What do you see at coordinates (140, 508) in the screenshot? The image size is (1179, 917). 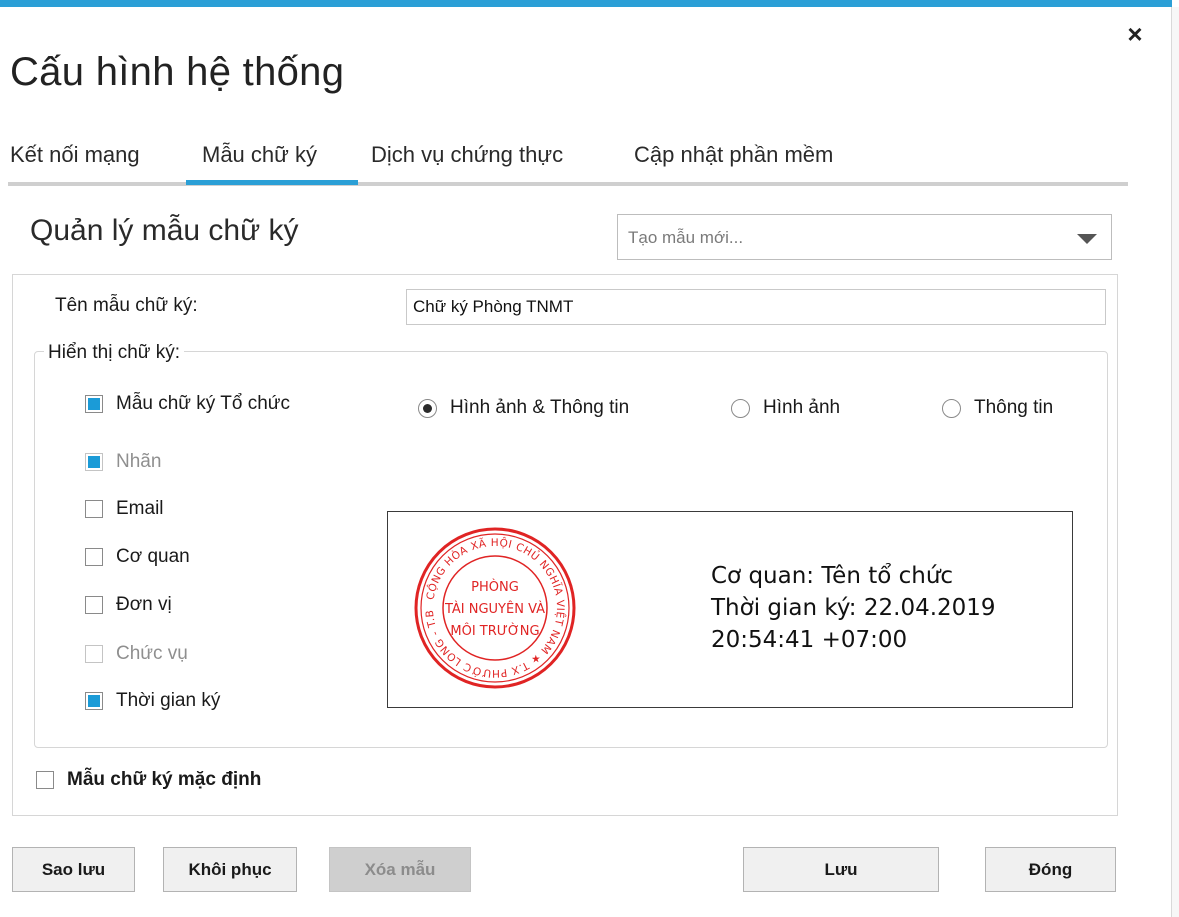 I see `checkbox-label: Email` at bounding box center [140, 508].